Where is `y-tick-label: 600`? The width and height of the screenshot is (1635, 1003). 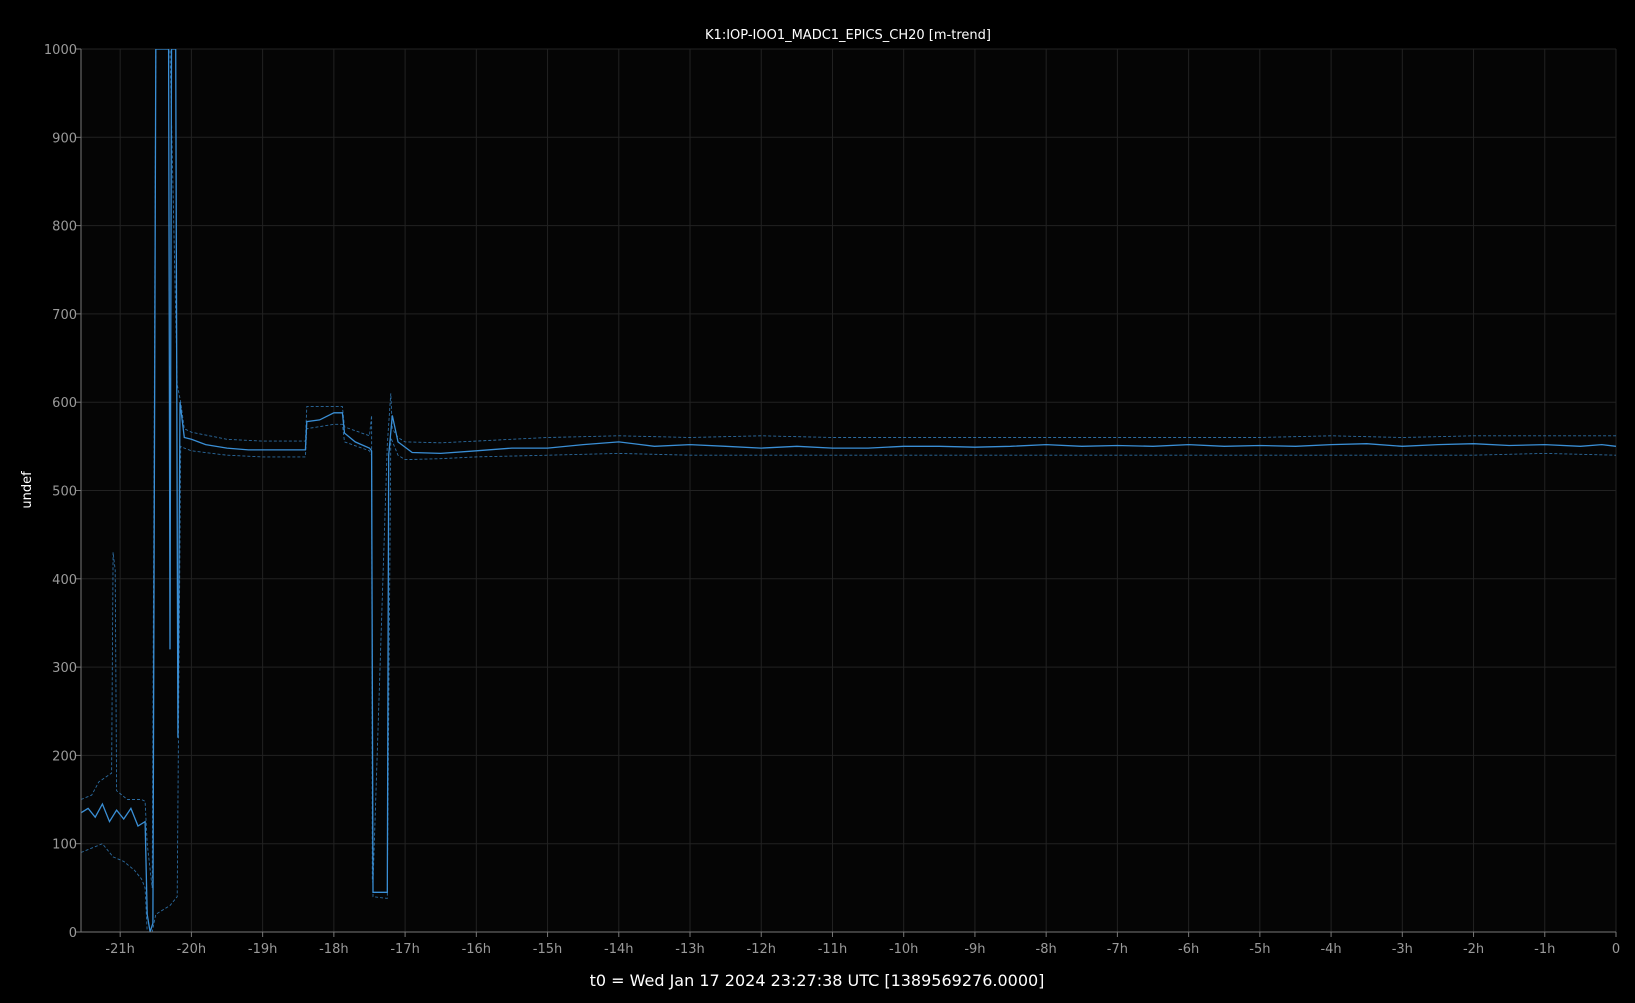 y-tick-label: 600 is located at coordinates (64, 403).